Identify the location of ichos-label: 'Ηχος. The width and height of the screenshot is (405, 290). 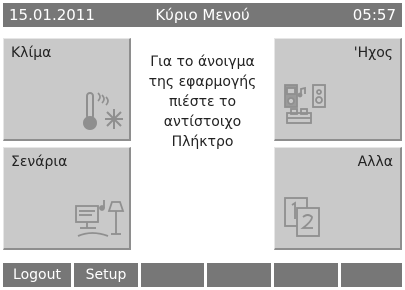
(373, 53).